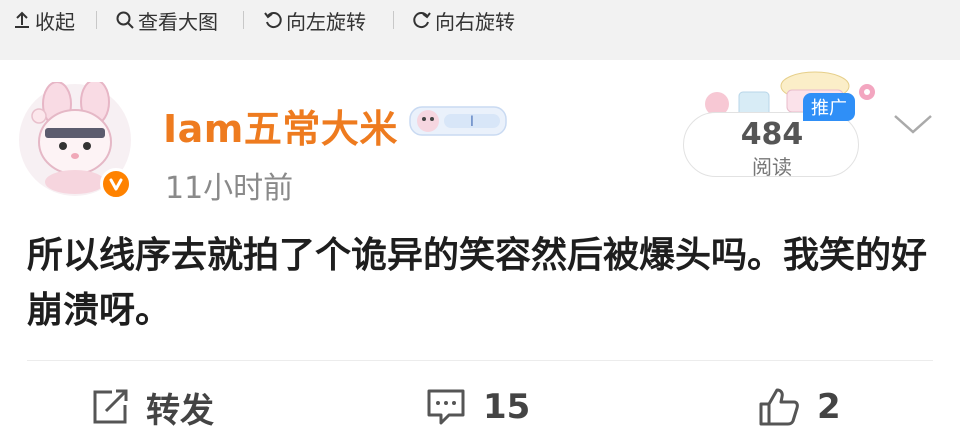  What do you see at coordinates (829, 407) in the screenshot?
I see `like-count: 2` at bounding box center [829, 407].